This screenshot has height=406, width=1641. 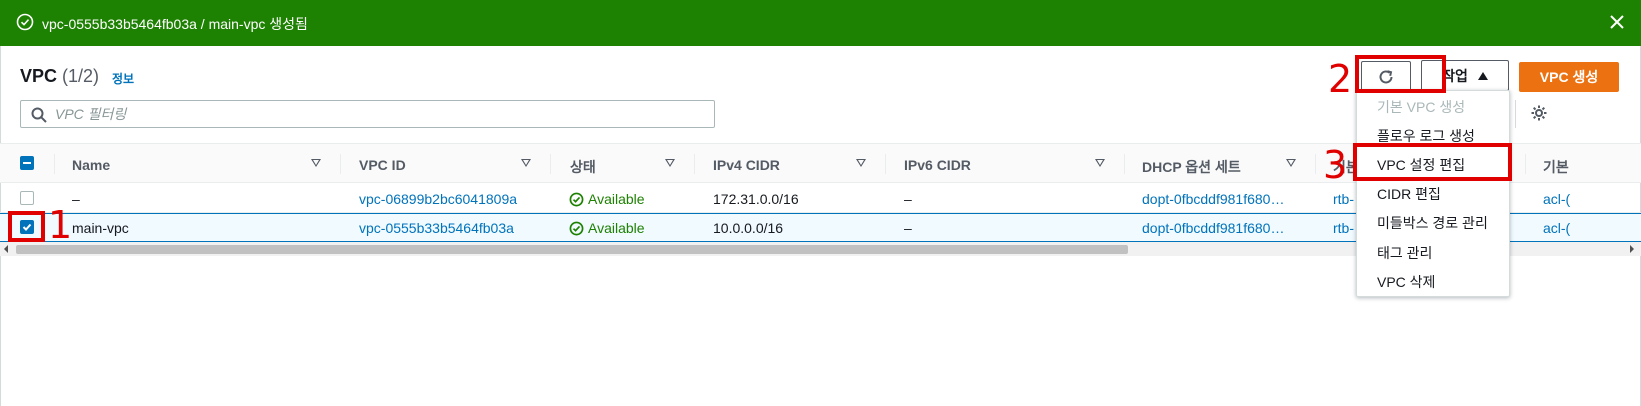 What do you see at coordinates (382, 165) in the screenshot?
I see `column-header-vpc-id: VPC ID` at bounding box center [382, 165].